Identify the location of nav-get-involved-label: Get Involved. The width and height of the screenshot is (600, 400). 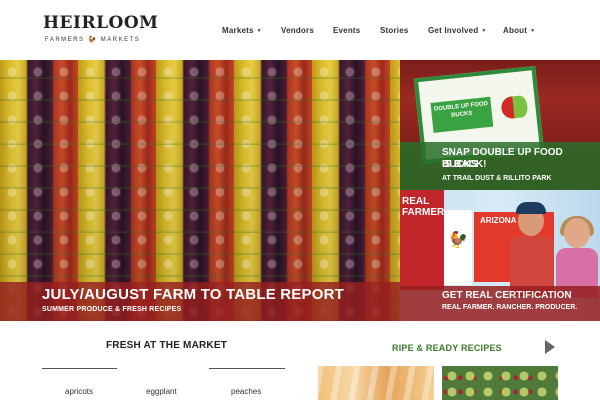
(453, 30).